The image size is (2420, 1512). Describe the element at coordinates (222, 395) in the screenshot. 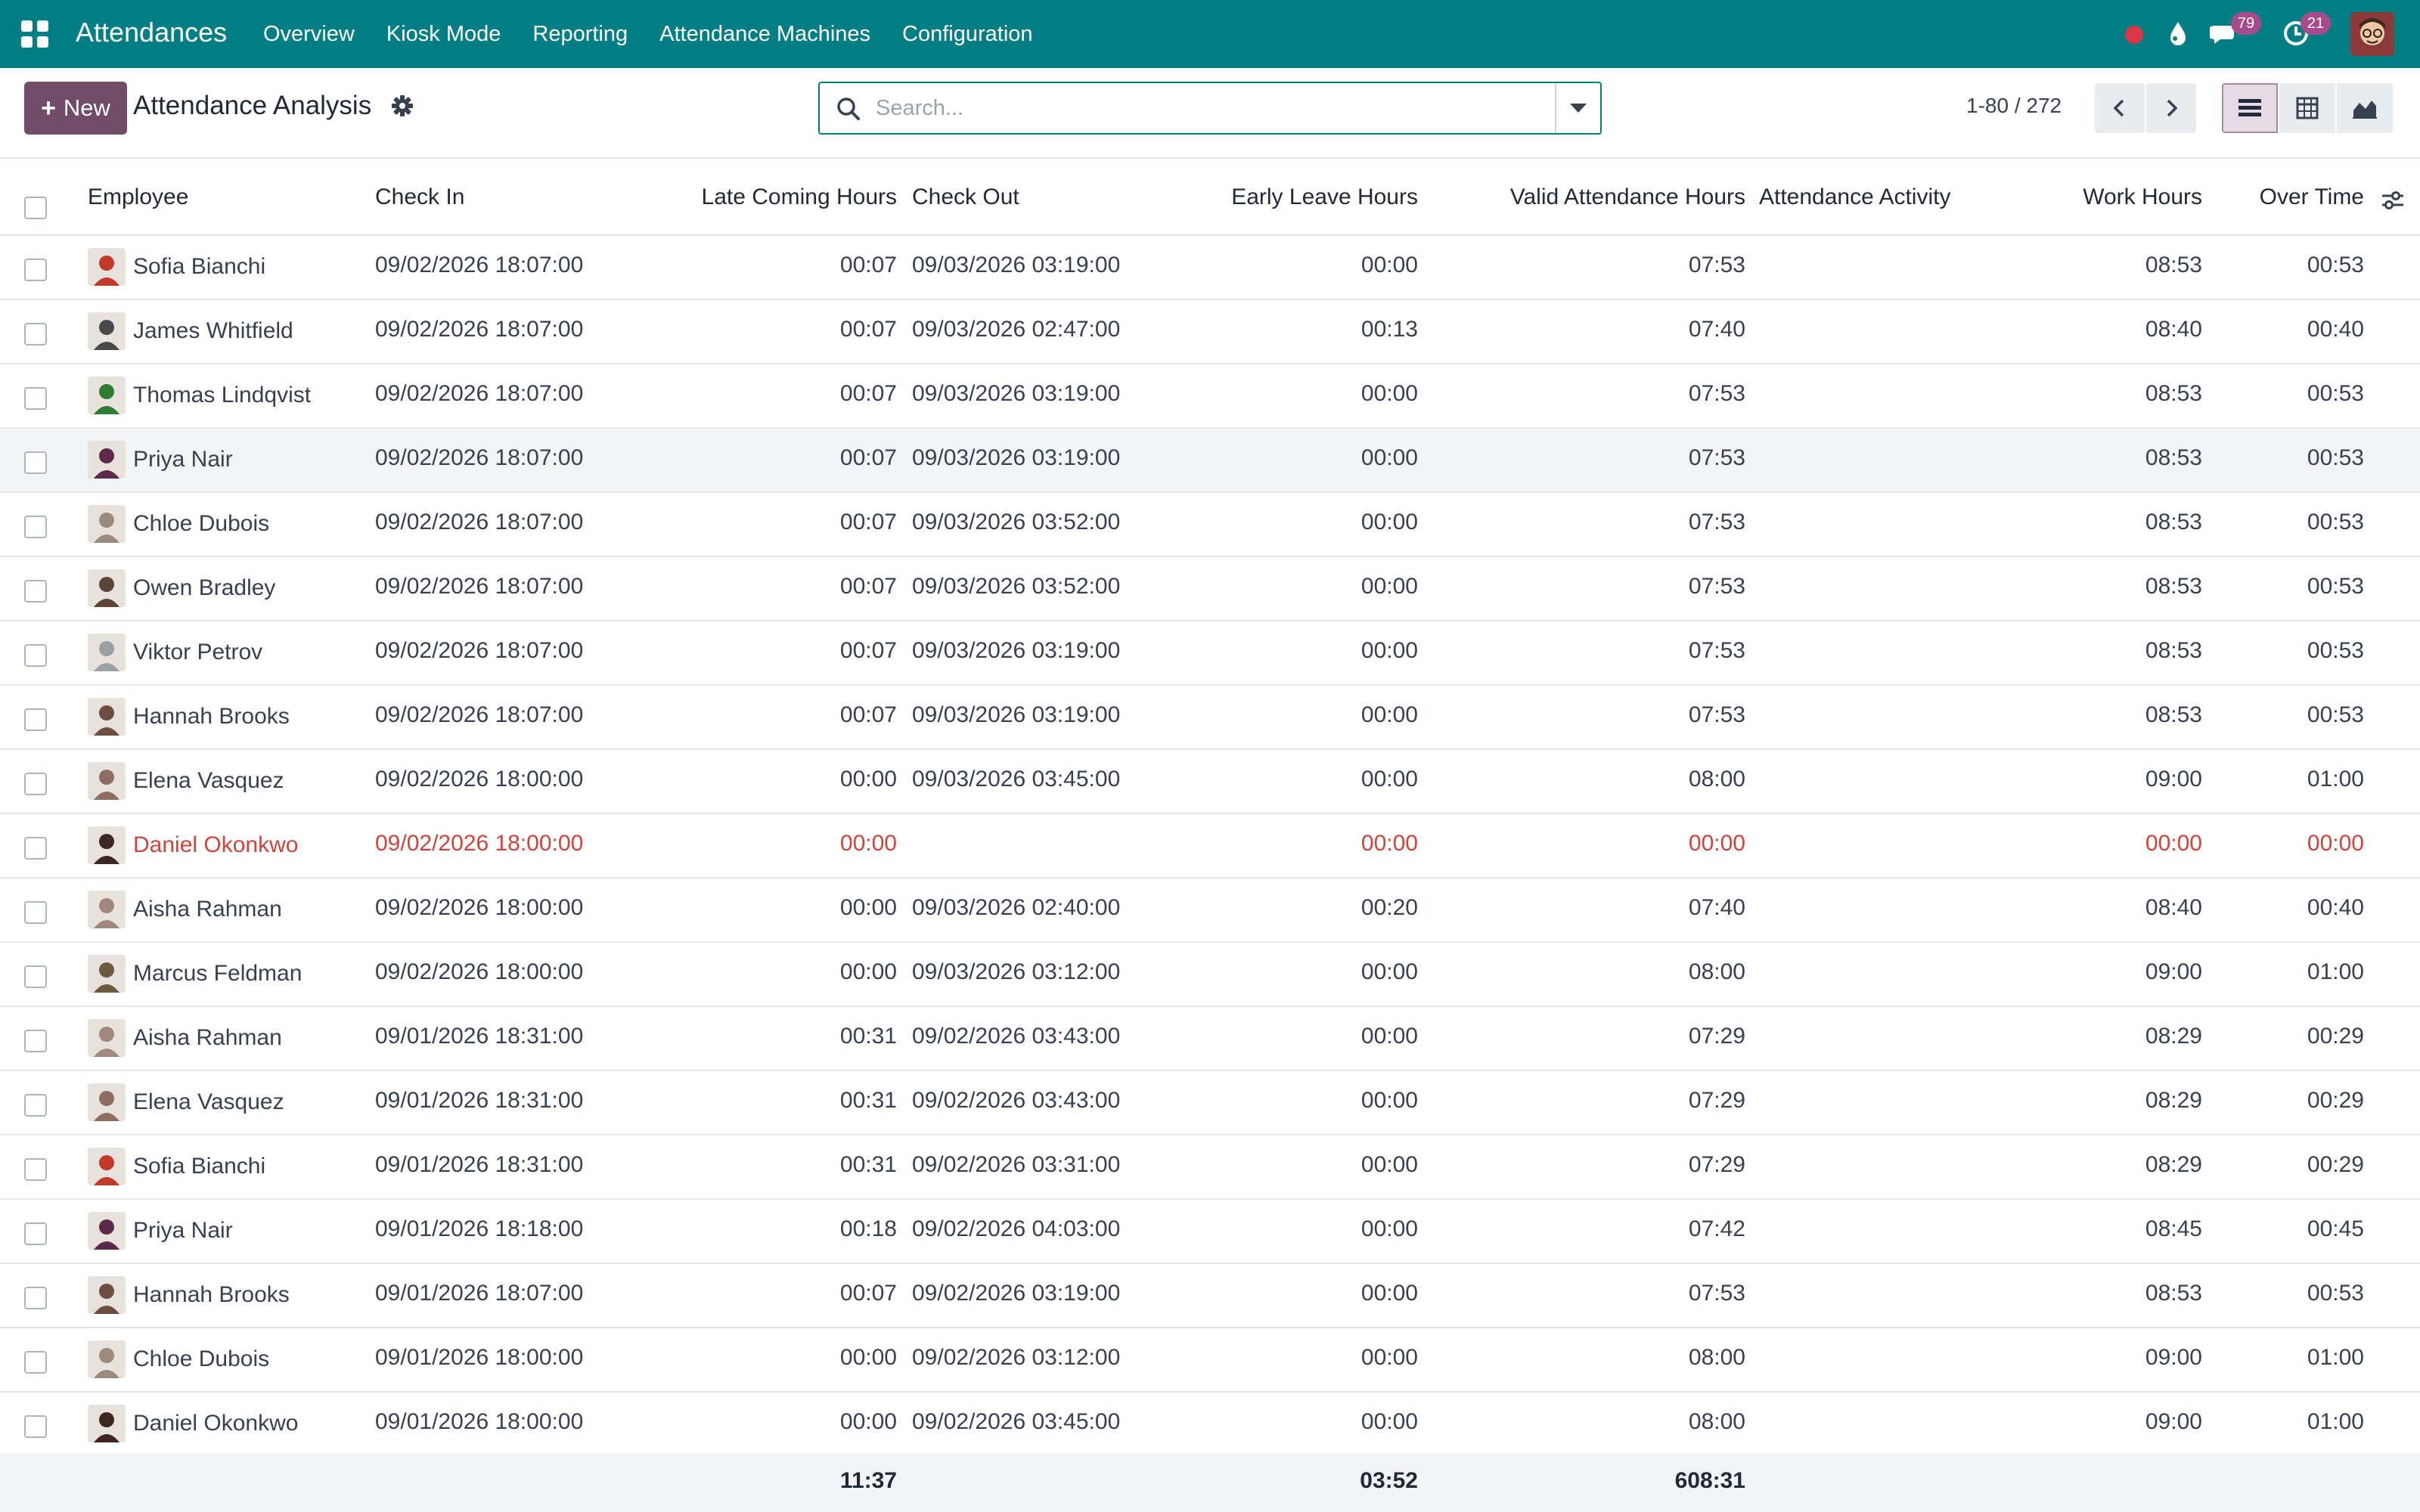

I see `cell-employee: Thomas Lindqvist` at that location.